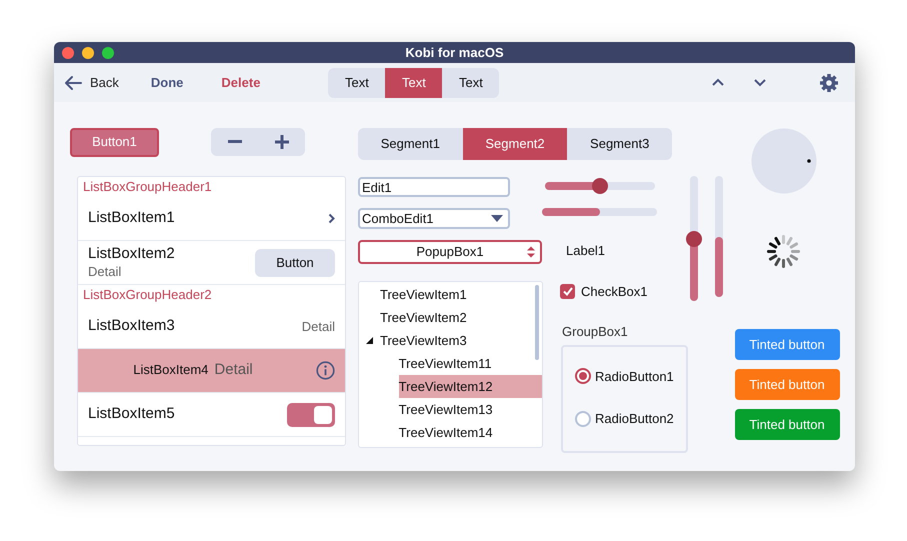 The image size is (907, 541). Describe the element at coordinates (497, 218) in the screenshot. I see `dropdown-arrow-icon` at that location.